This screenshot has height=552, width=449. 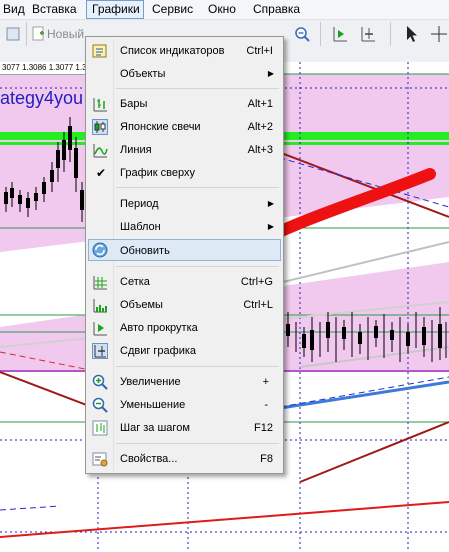 What do you see at coordinates (184, 459) in the screenshot?
I see `menu-item-properties: Свойства... F8` at bounding box center [184, 459].